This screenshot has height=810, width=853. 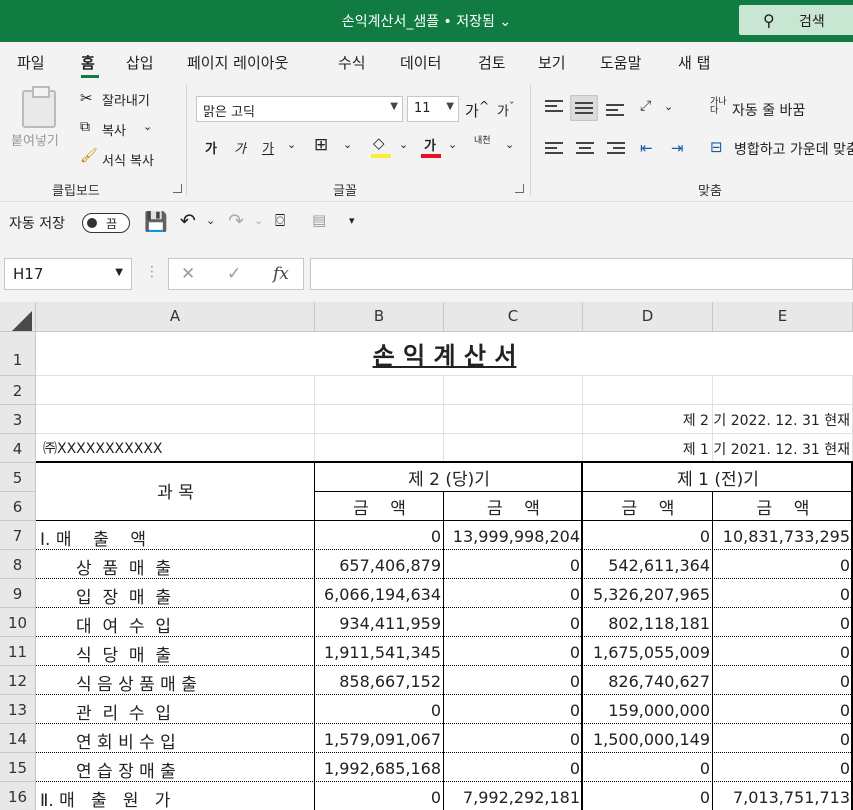 What do you see at coordinates (18, 738) in the screenshot?
I see `row-header: 14` at bounding box center [18, 738].